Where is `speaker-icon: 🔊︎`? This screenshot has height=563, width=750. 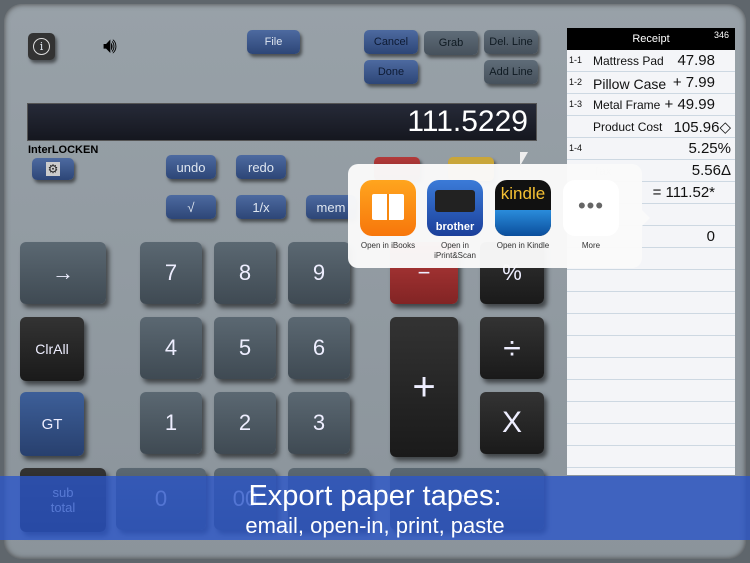 speaker-icon: 🔊︎ is located at coordinates (110, 46).